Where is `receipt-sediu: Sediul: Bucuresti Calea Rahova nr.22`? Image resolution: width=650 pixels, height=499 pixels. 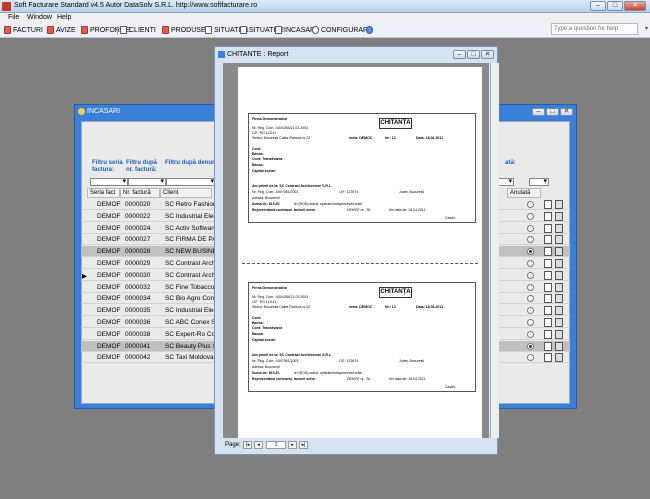
receipt-sediu: Sediul: Bucuresti Calea Rahova nr.22 is located at coordinates (281, 307).